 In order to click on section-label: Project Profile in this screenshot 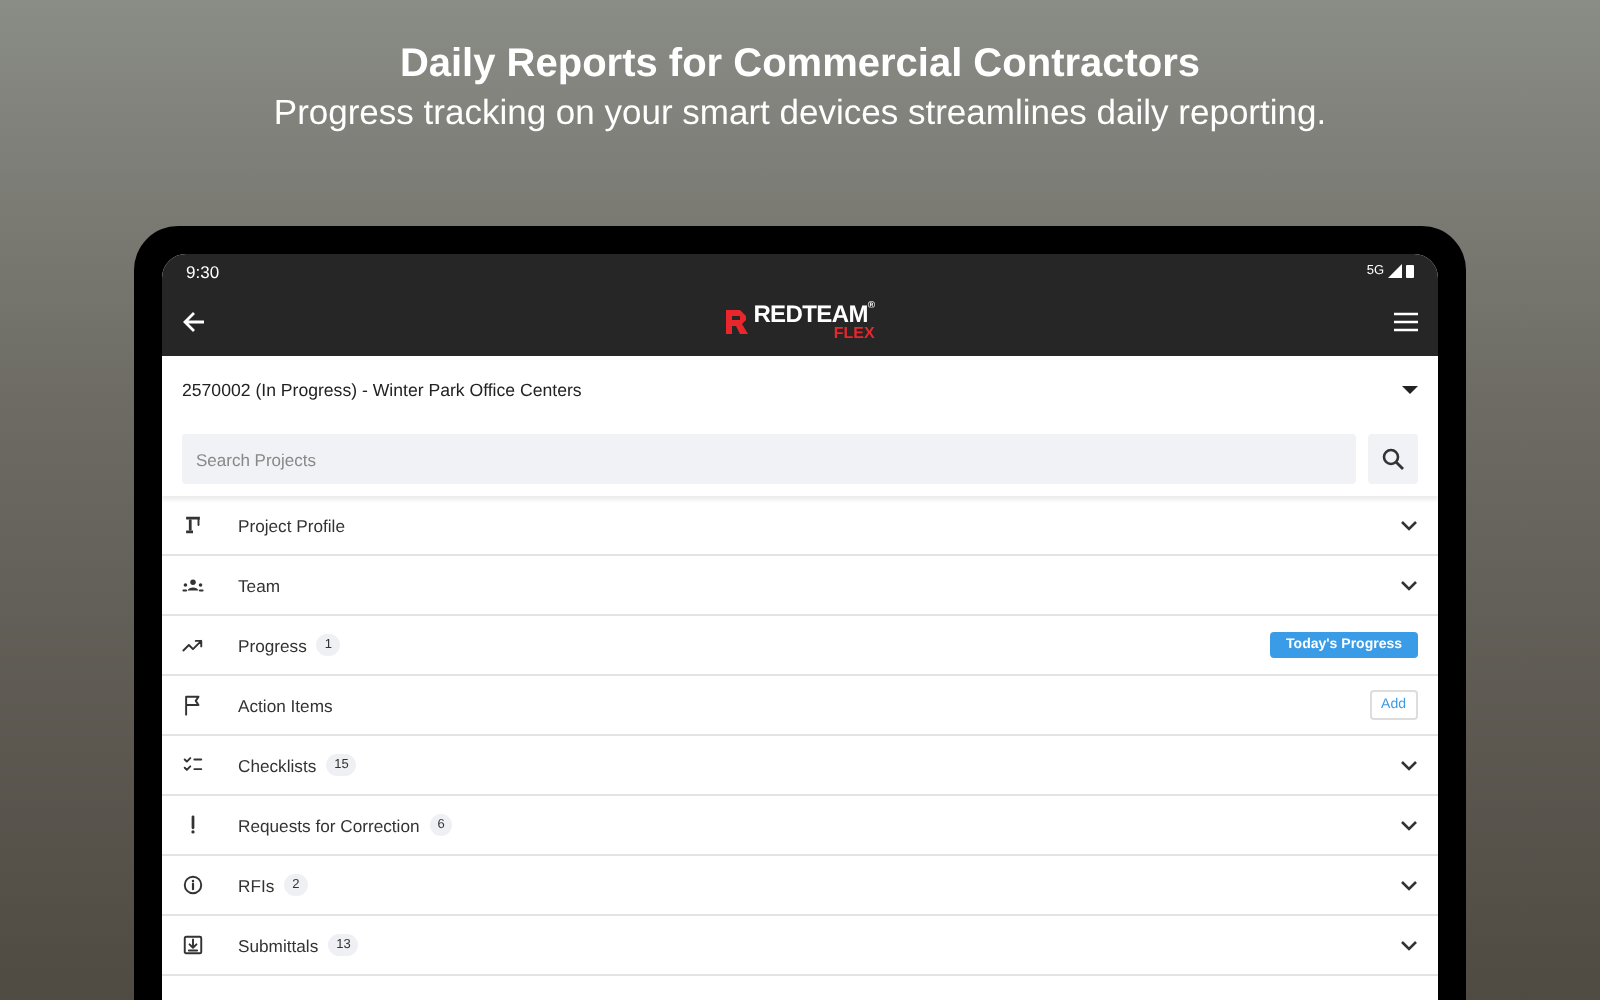, I will do `click(291, 525)`.